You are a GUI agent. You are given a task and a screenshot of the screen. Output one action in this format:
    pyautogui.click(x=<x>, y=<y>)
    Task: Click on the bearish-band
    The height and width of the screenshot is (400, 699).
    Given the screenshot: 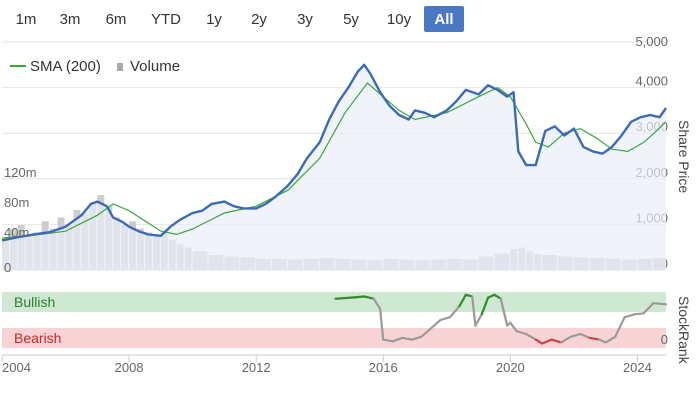 What is the action you would take?
    pyautogui.click(x=334, y=338)
    